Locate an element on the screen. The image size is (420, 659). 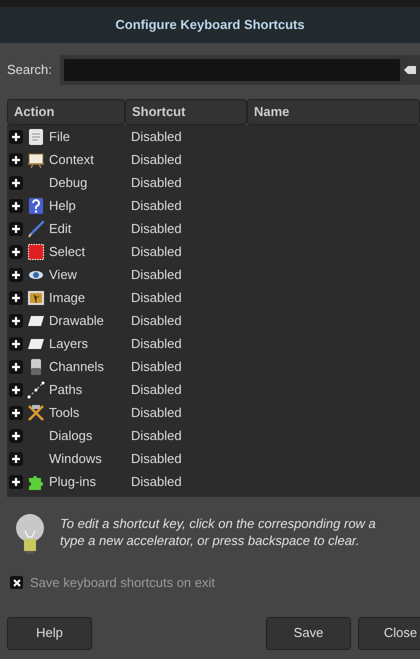
hint-text: To edit a shortcut key, click on the corresponding row a type a new accelerator, or press backspace to clear. is located at coordinates (218, 532).